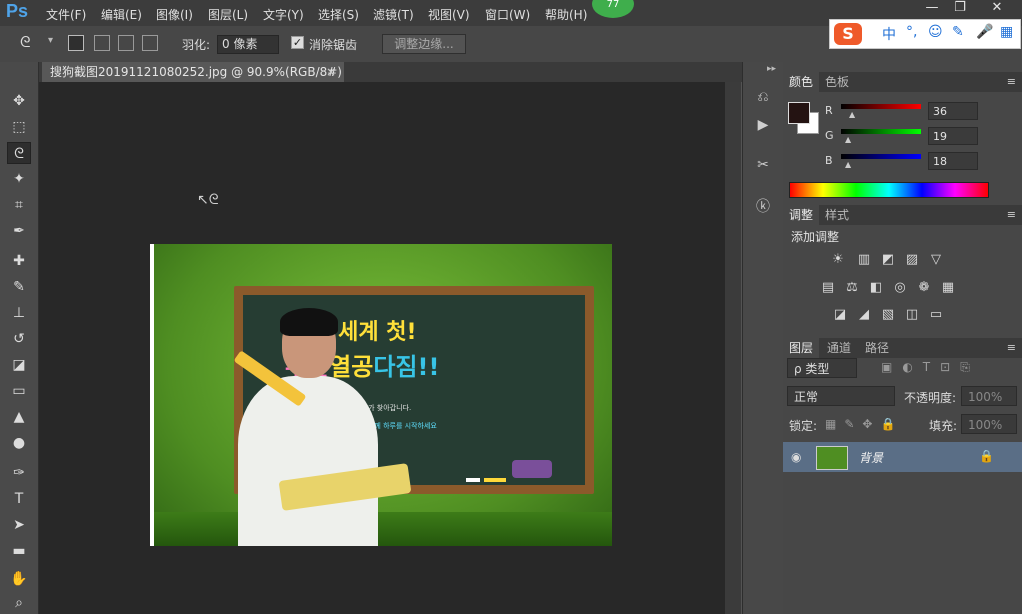 Image resolution: width=1022 pixels, height=614 pixels. Describe the element at coordinates (19, 525) in the screenshot. I see `path-selection-tool-icon: ➤` at that location.